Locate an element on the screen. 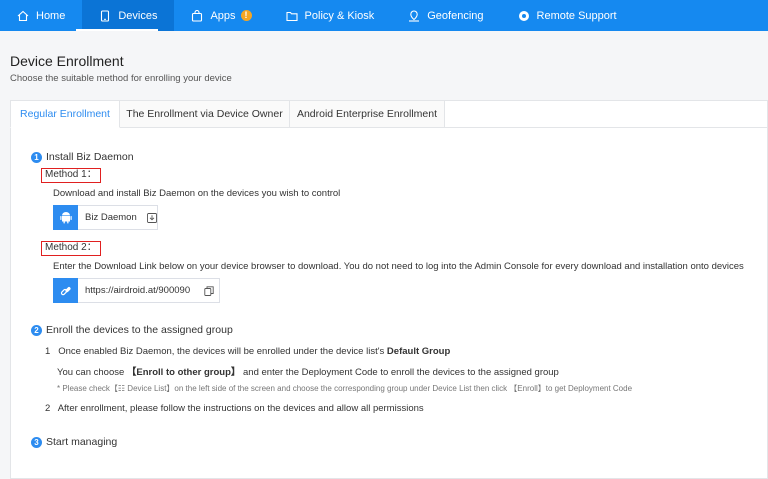 Image resolution: width=768 pixels, height=479 pixels. nav-apps: Apps ! is located at coordinates (221, 15).